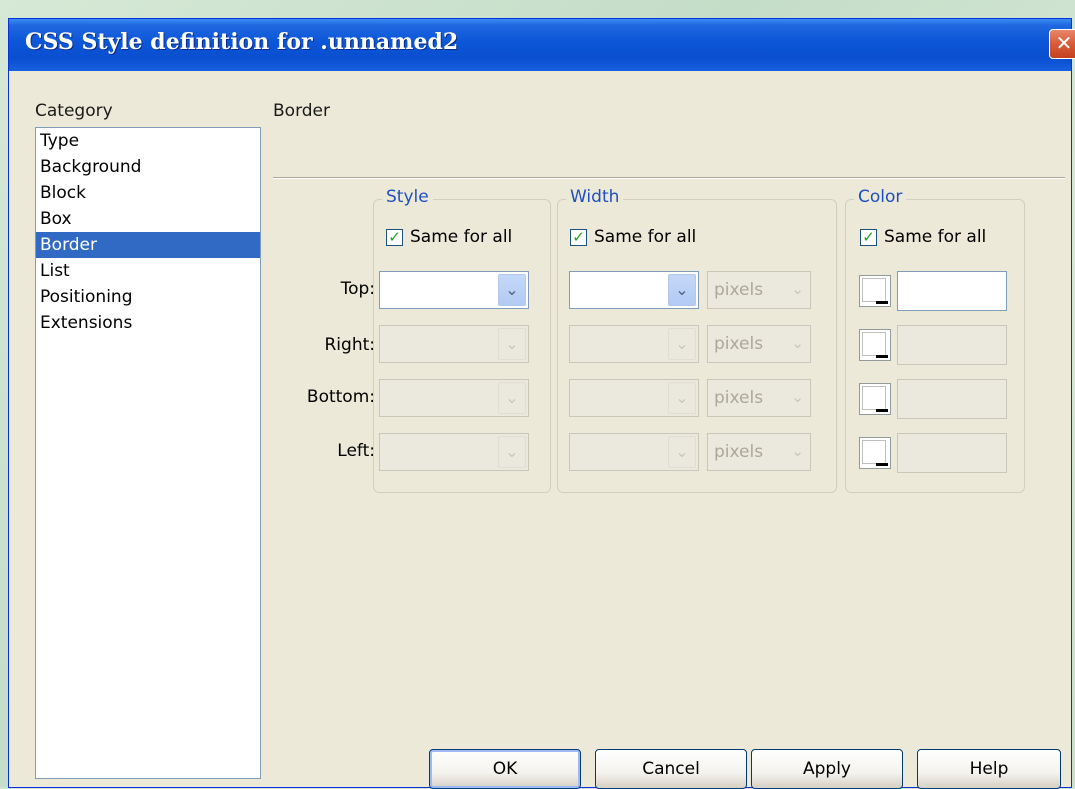 The height and width of the screenshot is (789, 1075). What do you see at coordinates (148, 219) in the screenshot?
I see `category-item-box: Box` at bounding box center [148, 219].